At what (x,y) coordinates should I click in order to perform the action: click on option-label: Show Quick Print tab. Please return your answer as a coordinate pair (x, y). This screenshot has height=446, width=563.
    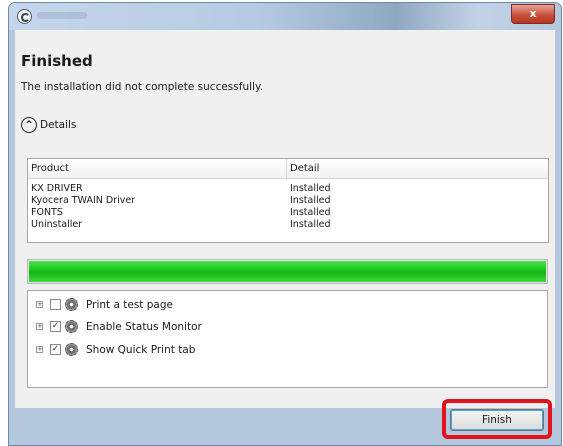
    Looking at the image, I should click on (141, 349).